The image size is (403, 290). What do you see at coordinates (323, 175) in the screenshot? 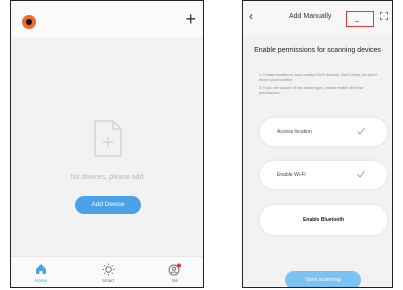
I see `enable-wifi-option: Enable Wi-Fi` at bounding box center [323, 175].